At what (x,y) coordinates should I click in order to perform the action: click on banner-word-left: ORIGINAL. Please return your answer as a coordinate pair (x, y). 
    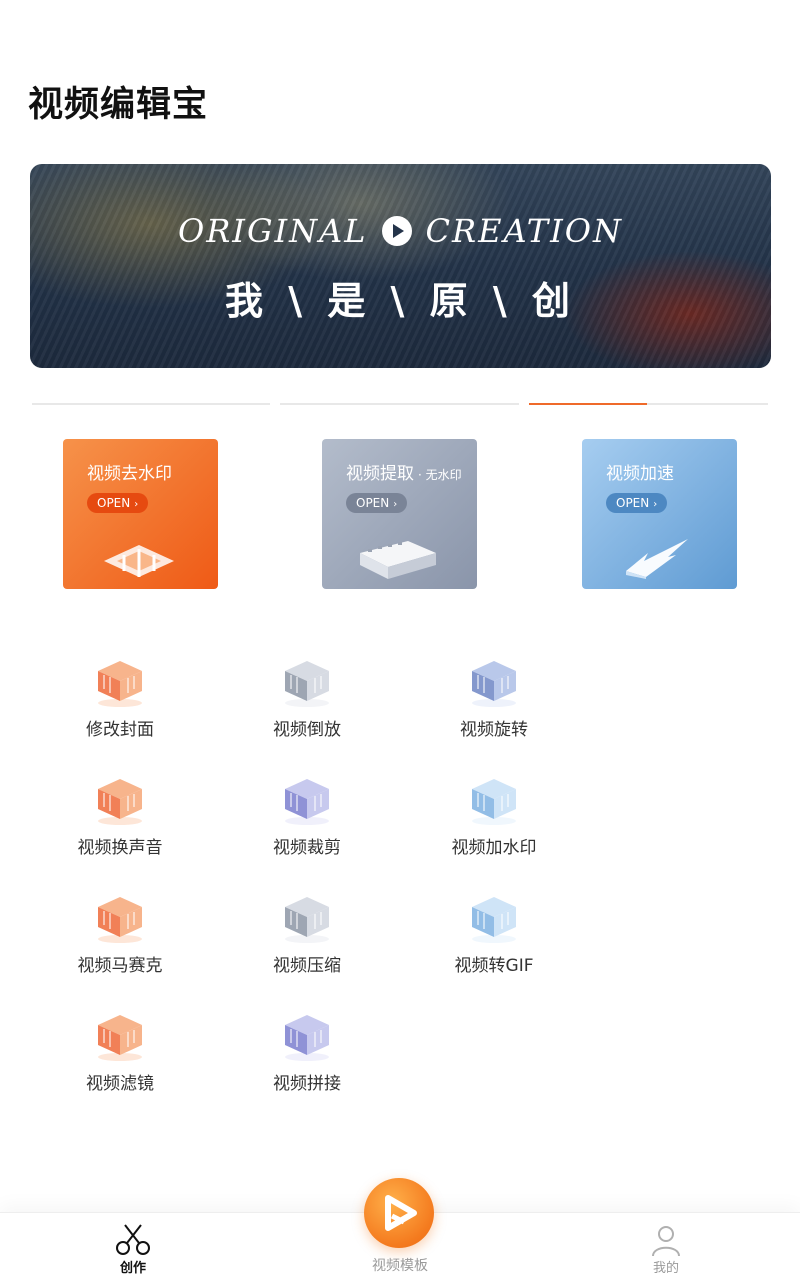
    Looking at the image, I should click on (272, 231).